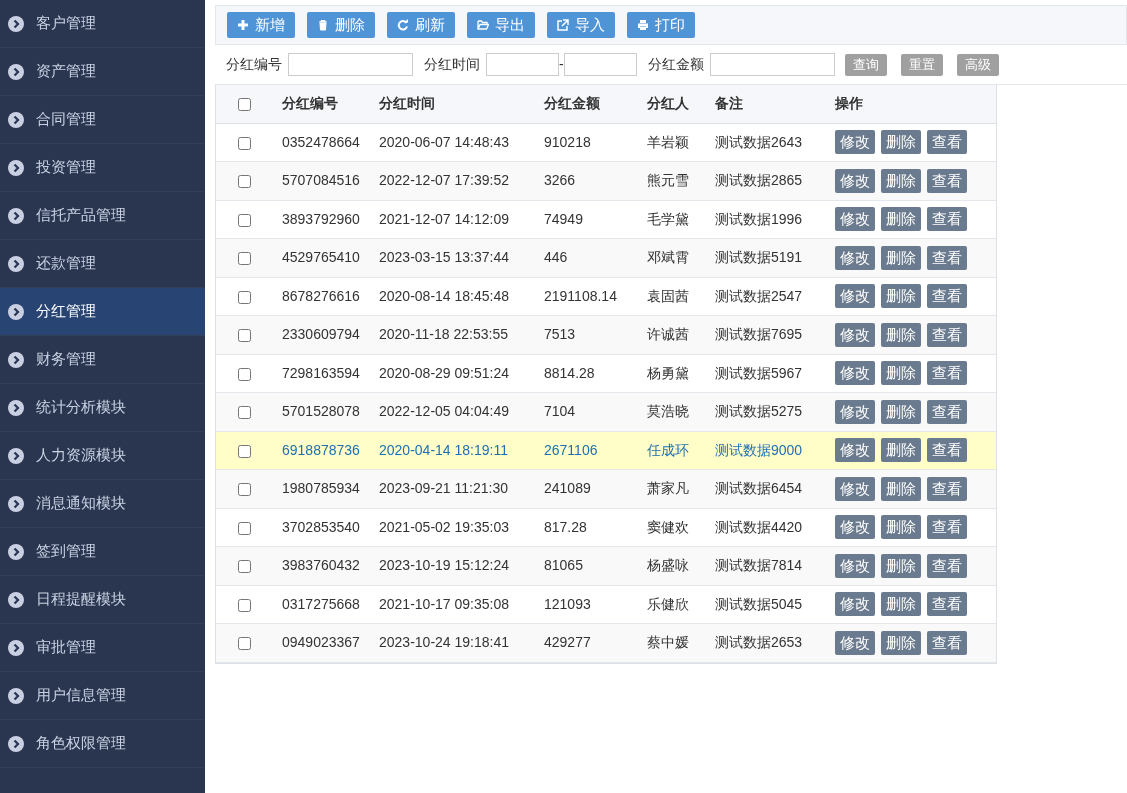 This screenshot has width=1127, height=793. Describe the element at coordinates (341, 25) in the screenshot. I see `toolbar-button: 删除` at that location.